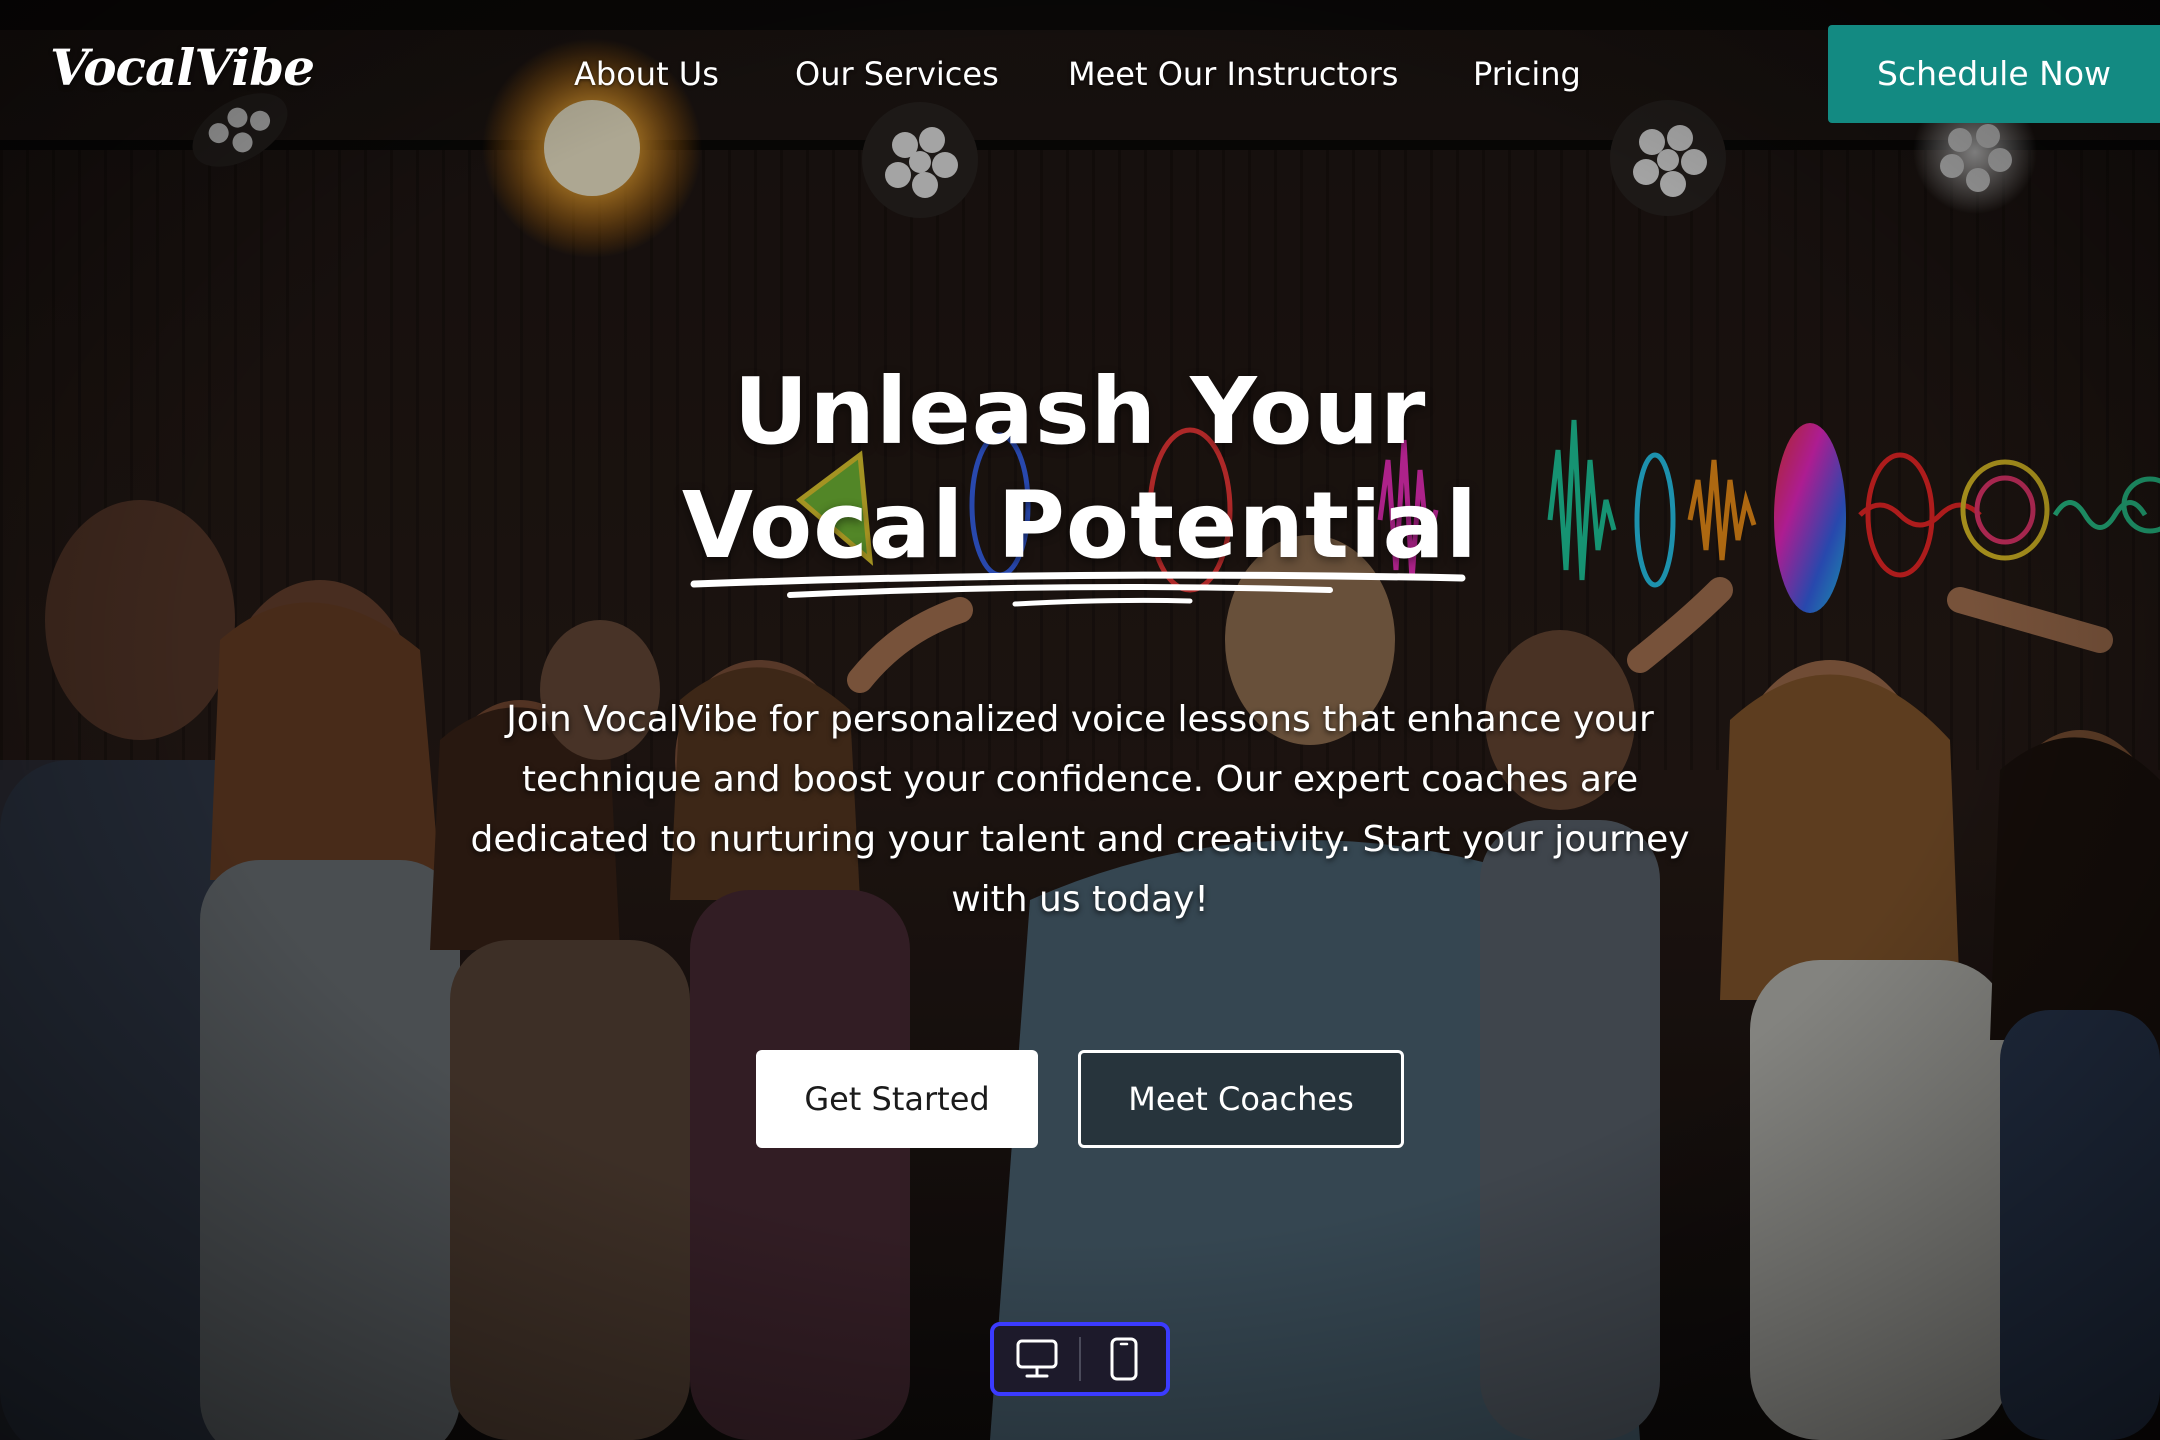 The height and width of the screenshot is (1440, 2160). What do you see at coordinates (1080, 1359) in the screenshot?
I see `device-preview-toggle` at bounding box center [1080, 1359].